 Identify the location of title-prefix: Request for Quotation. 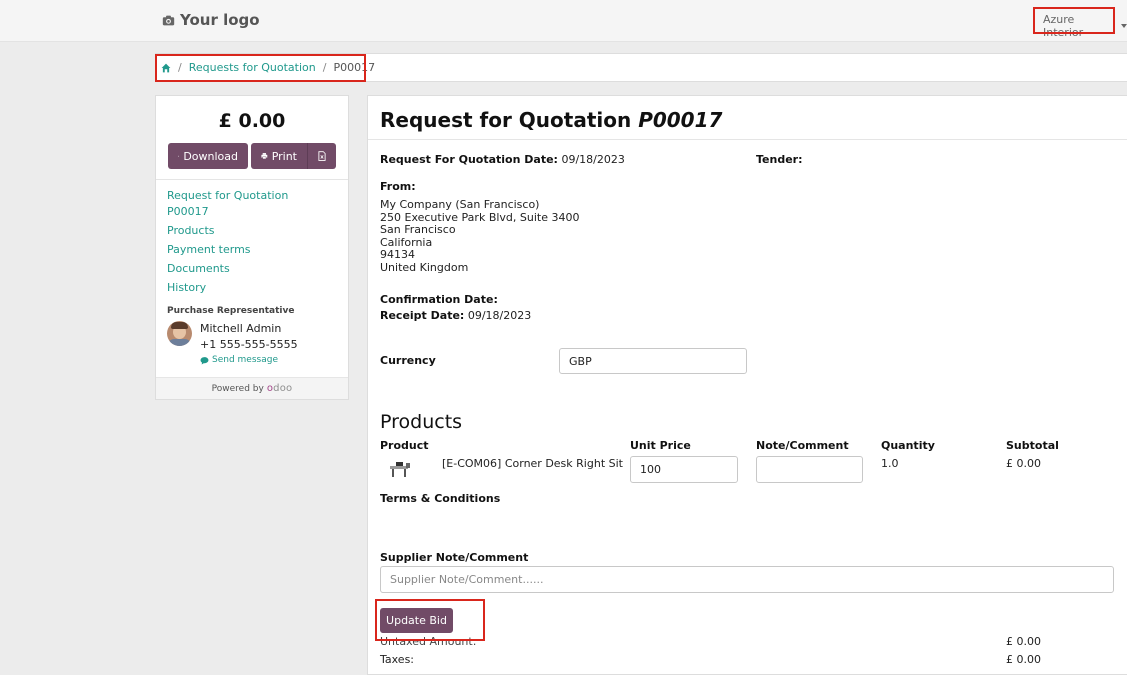
(506, 120).